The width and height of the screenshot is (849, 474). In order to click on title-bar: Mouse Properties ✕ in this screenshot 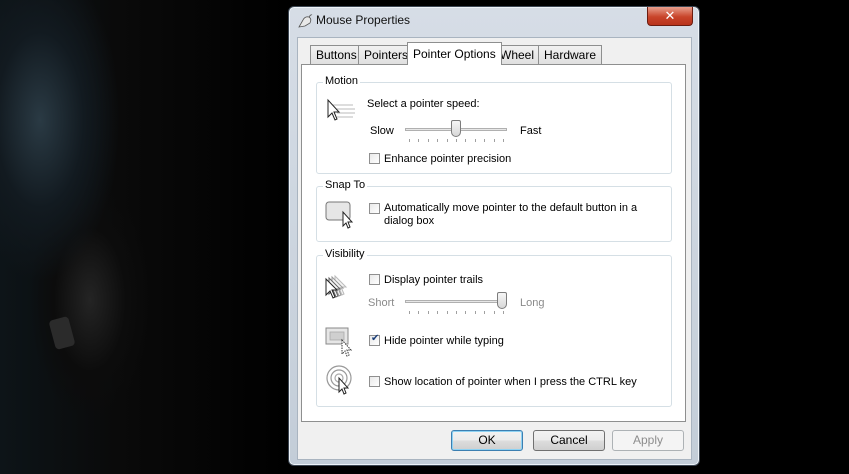, I will do `click(494, 21)`.